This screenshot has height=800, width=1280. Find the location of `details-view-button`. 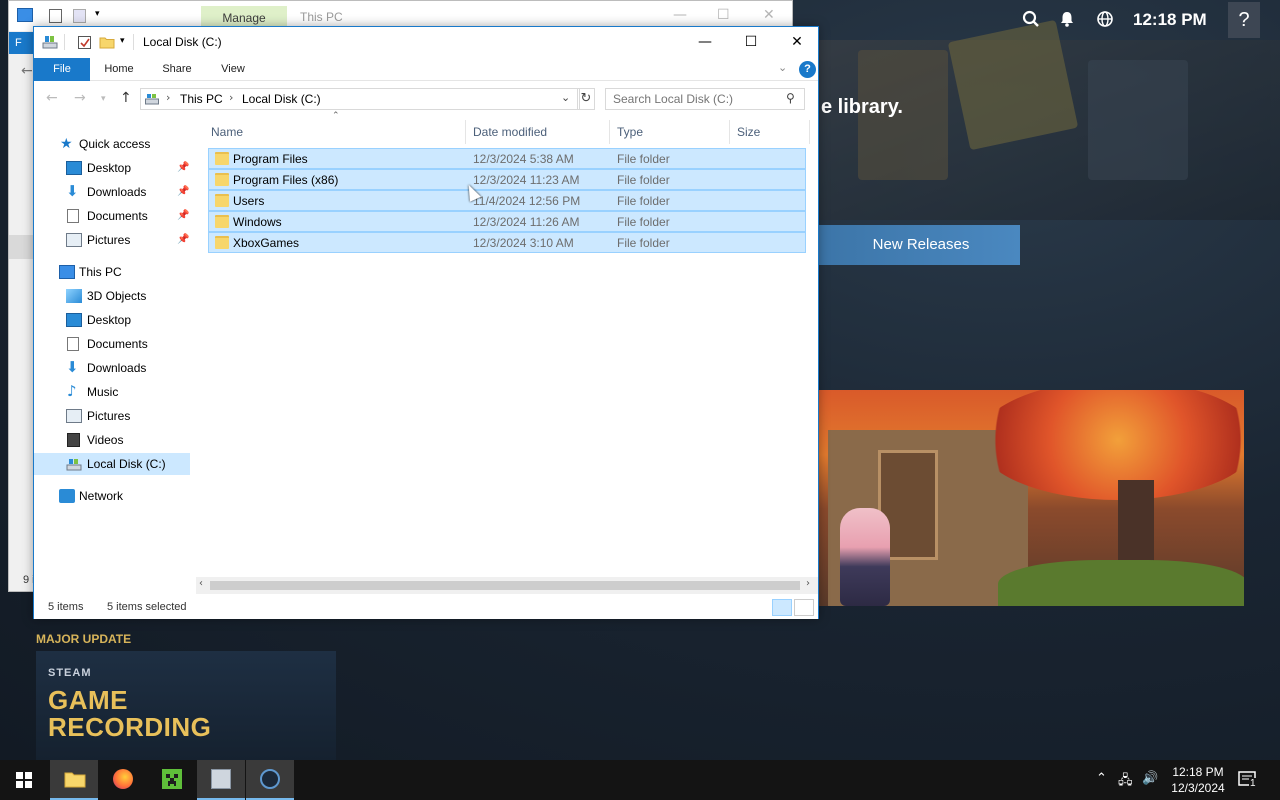

details-view-button is located at coordinates (782, 607).